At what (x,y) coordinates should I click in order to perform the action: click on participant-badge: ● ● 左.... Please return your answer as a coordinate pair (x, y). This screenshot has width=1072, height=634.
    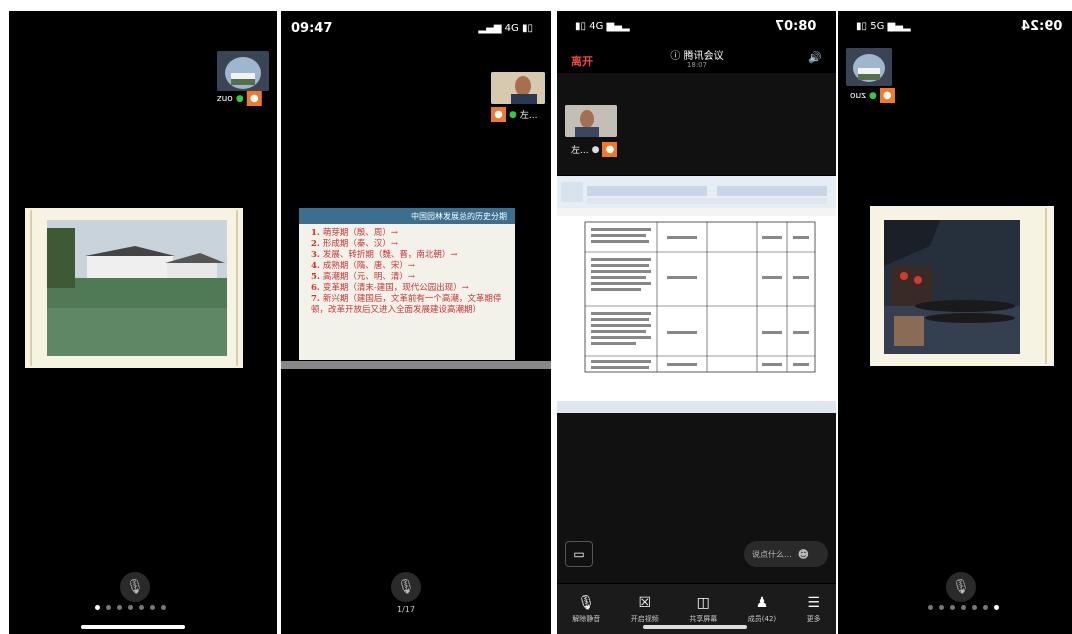
    Looking at the image, I should click on (514, 114).